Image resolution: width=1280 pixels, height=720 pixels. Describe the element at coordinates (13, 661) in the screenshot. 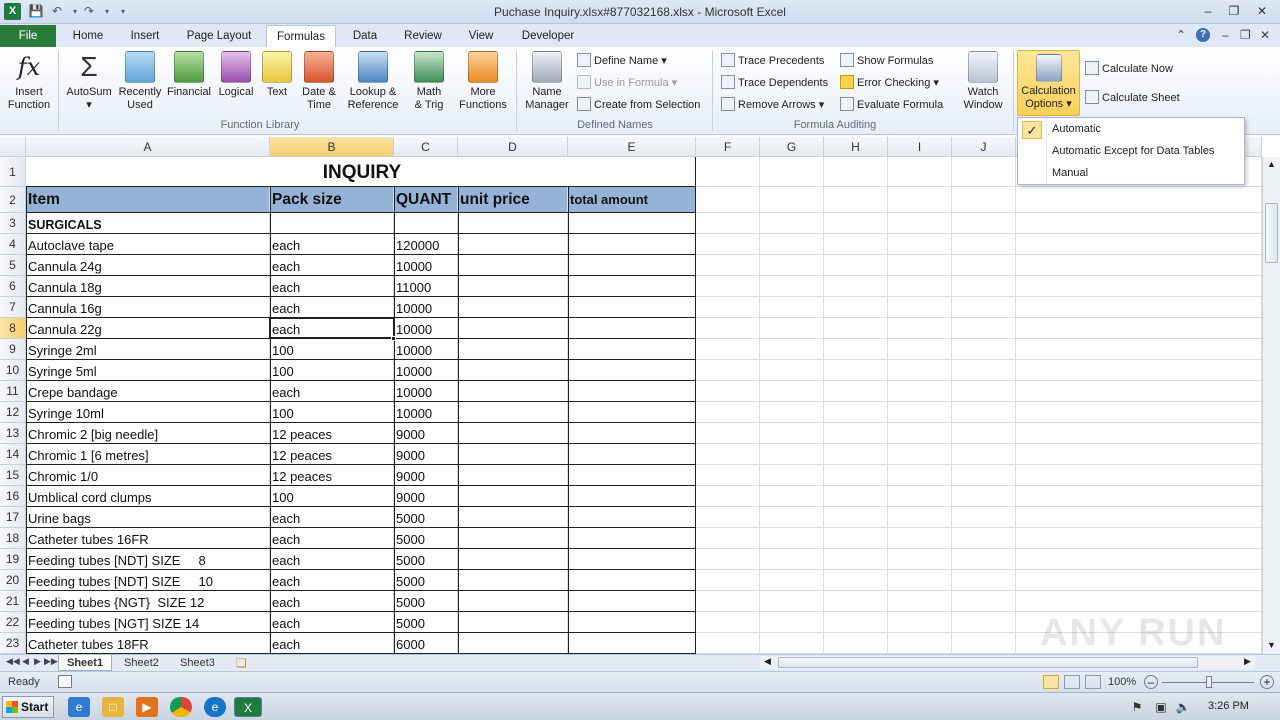

I see `first-sheet-icon: ◀◀` at that location.